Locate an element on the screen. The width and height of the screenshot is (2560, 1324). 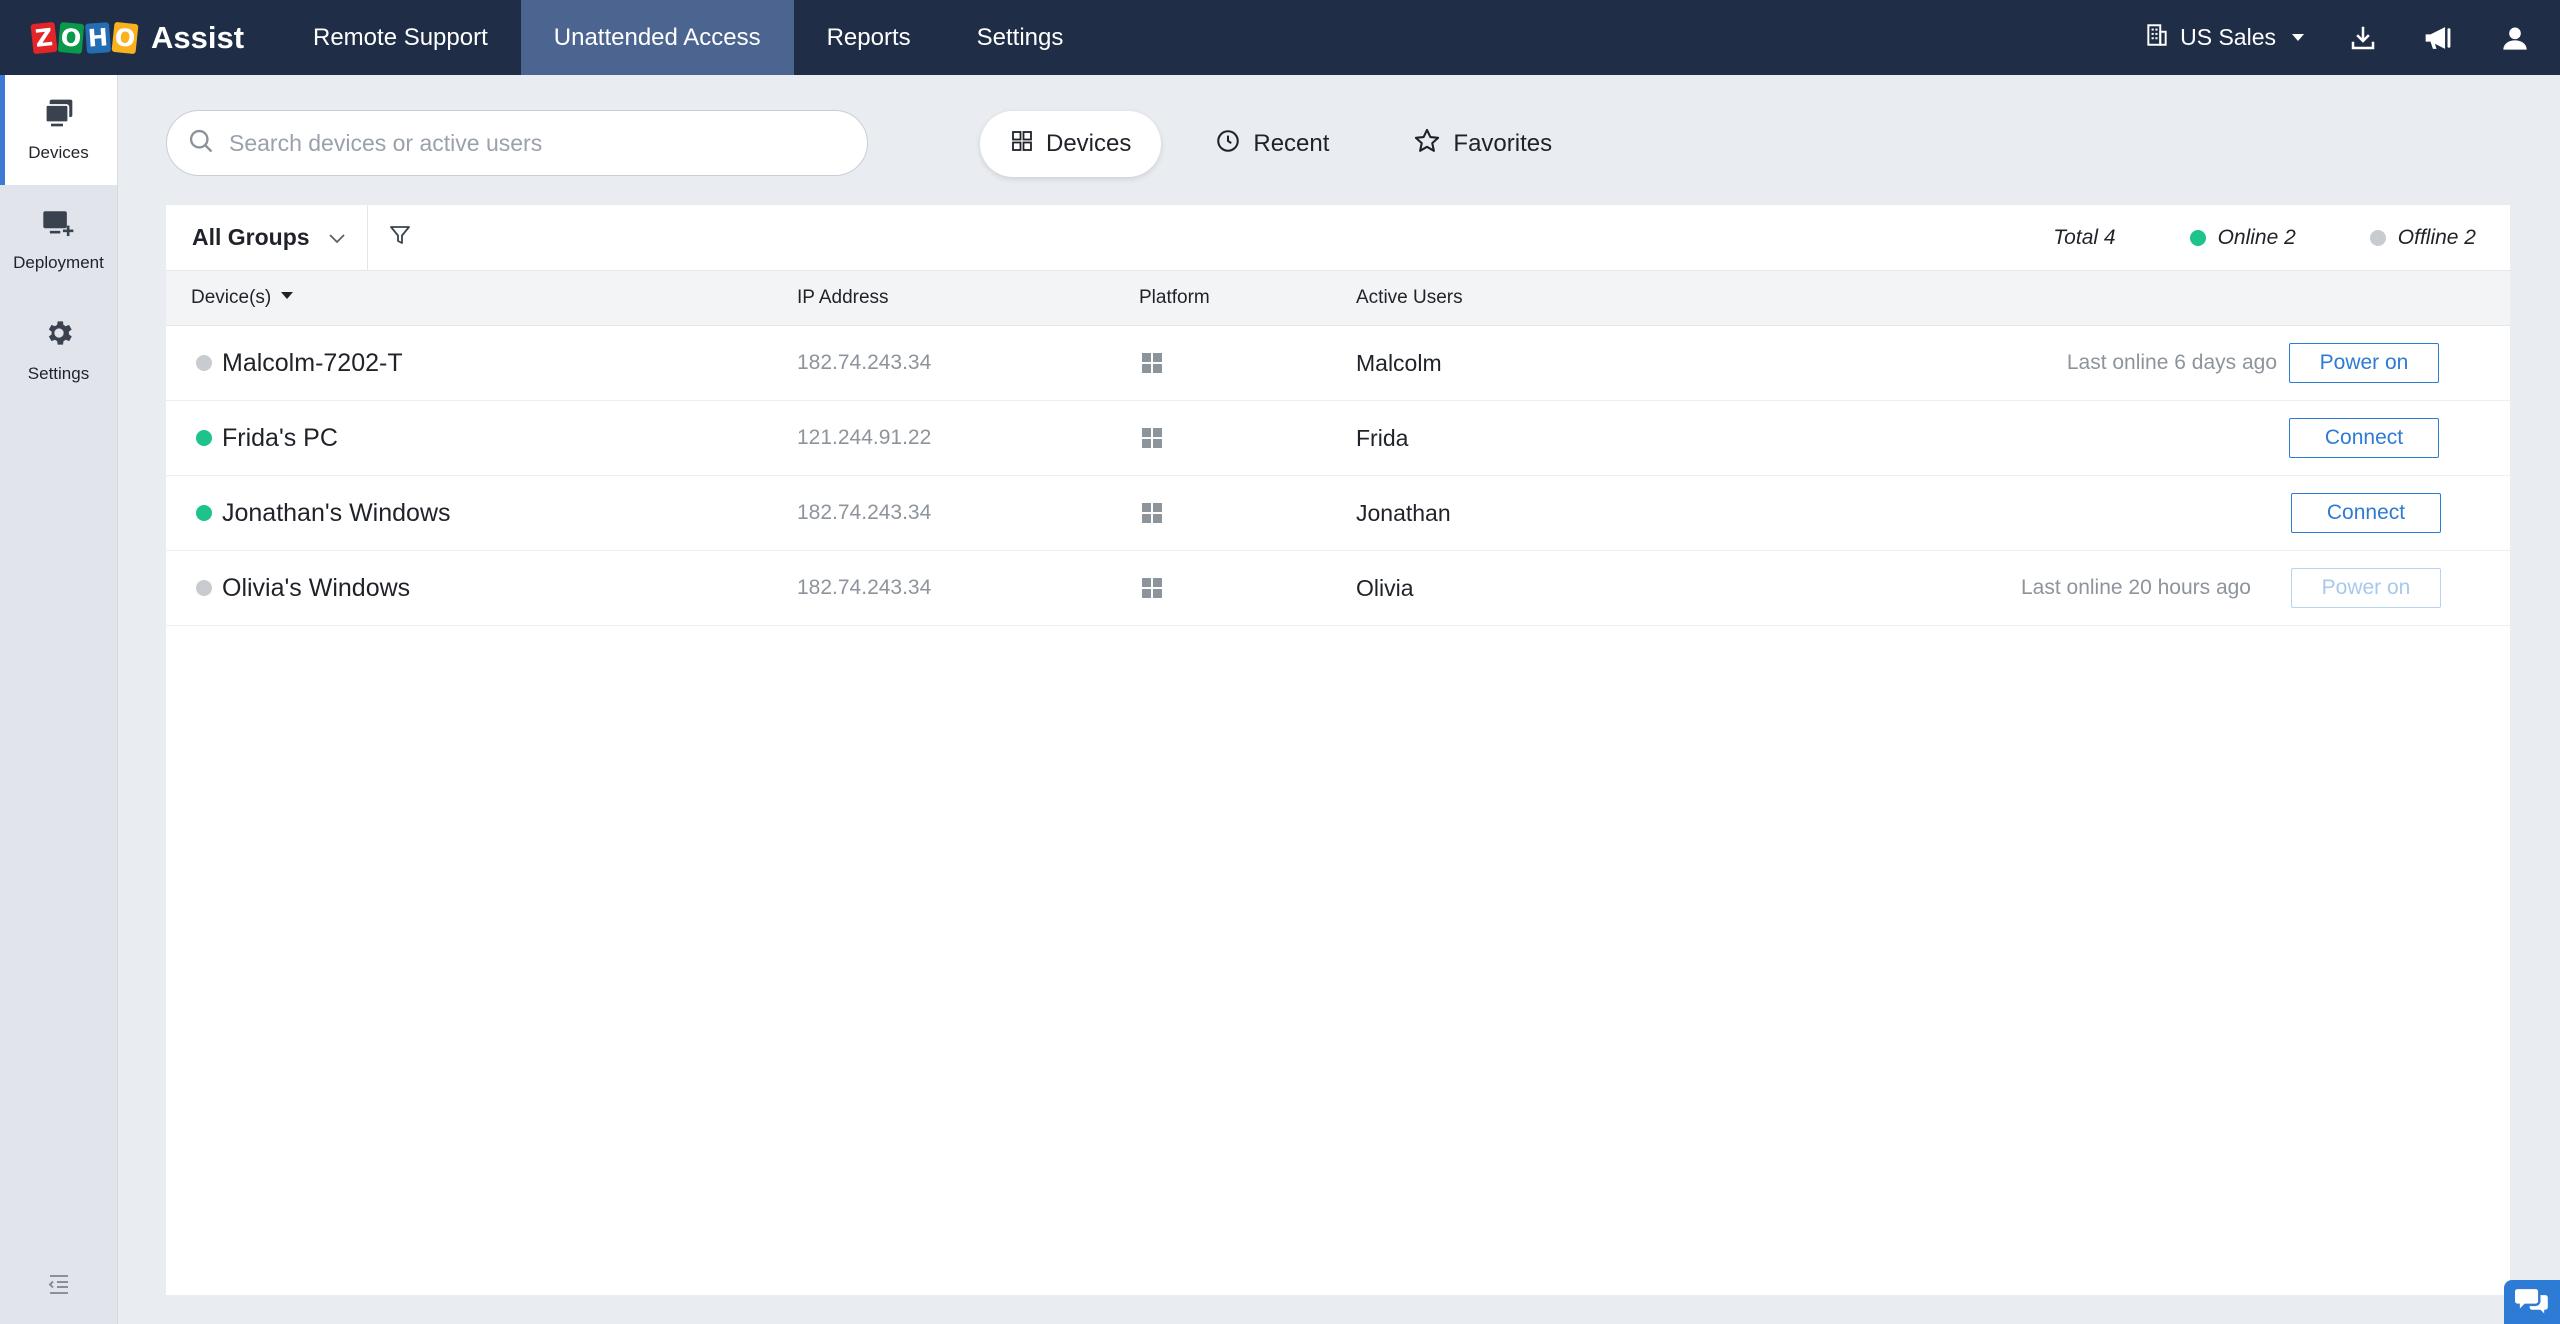
sidebar-item-deployment: Deployment is located at coordinates (58, 240).